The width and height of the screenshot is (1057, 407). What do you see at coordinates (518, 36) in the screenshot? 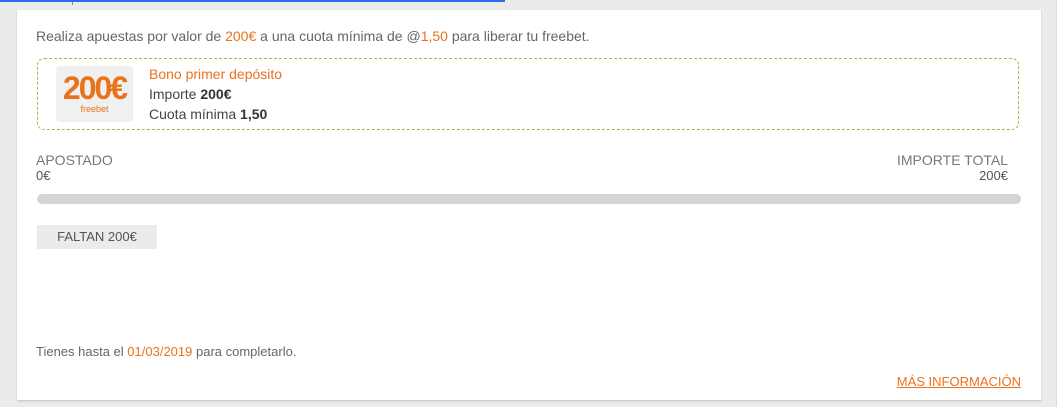
I see `intro-suffix: para liberar tu freebet.` at bounding box center [518, 36].